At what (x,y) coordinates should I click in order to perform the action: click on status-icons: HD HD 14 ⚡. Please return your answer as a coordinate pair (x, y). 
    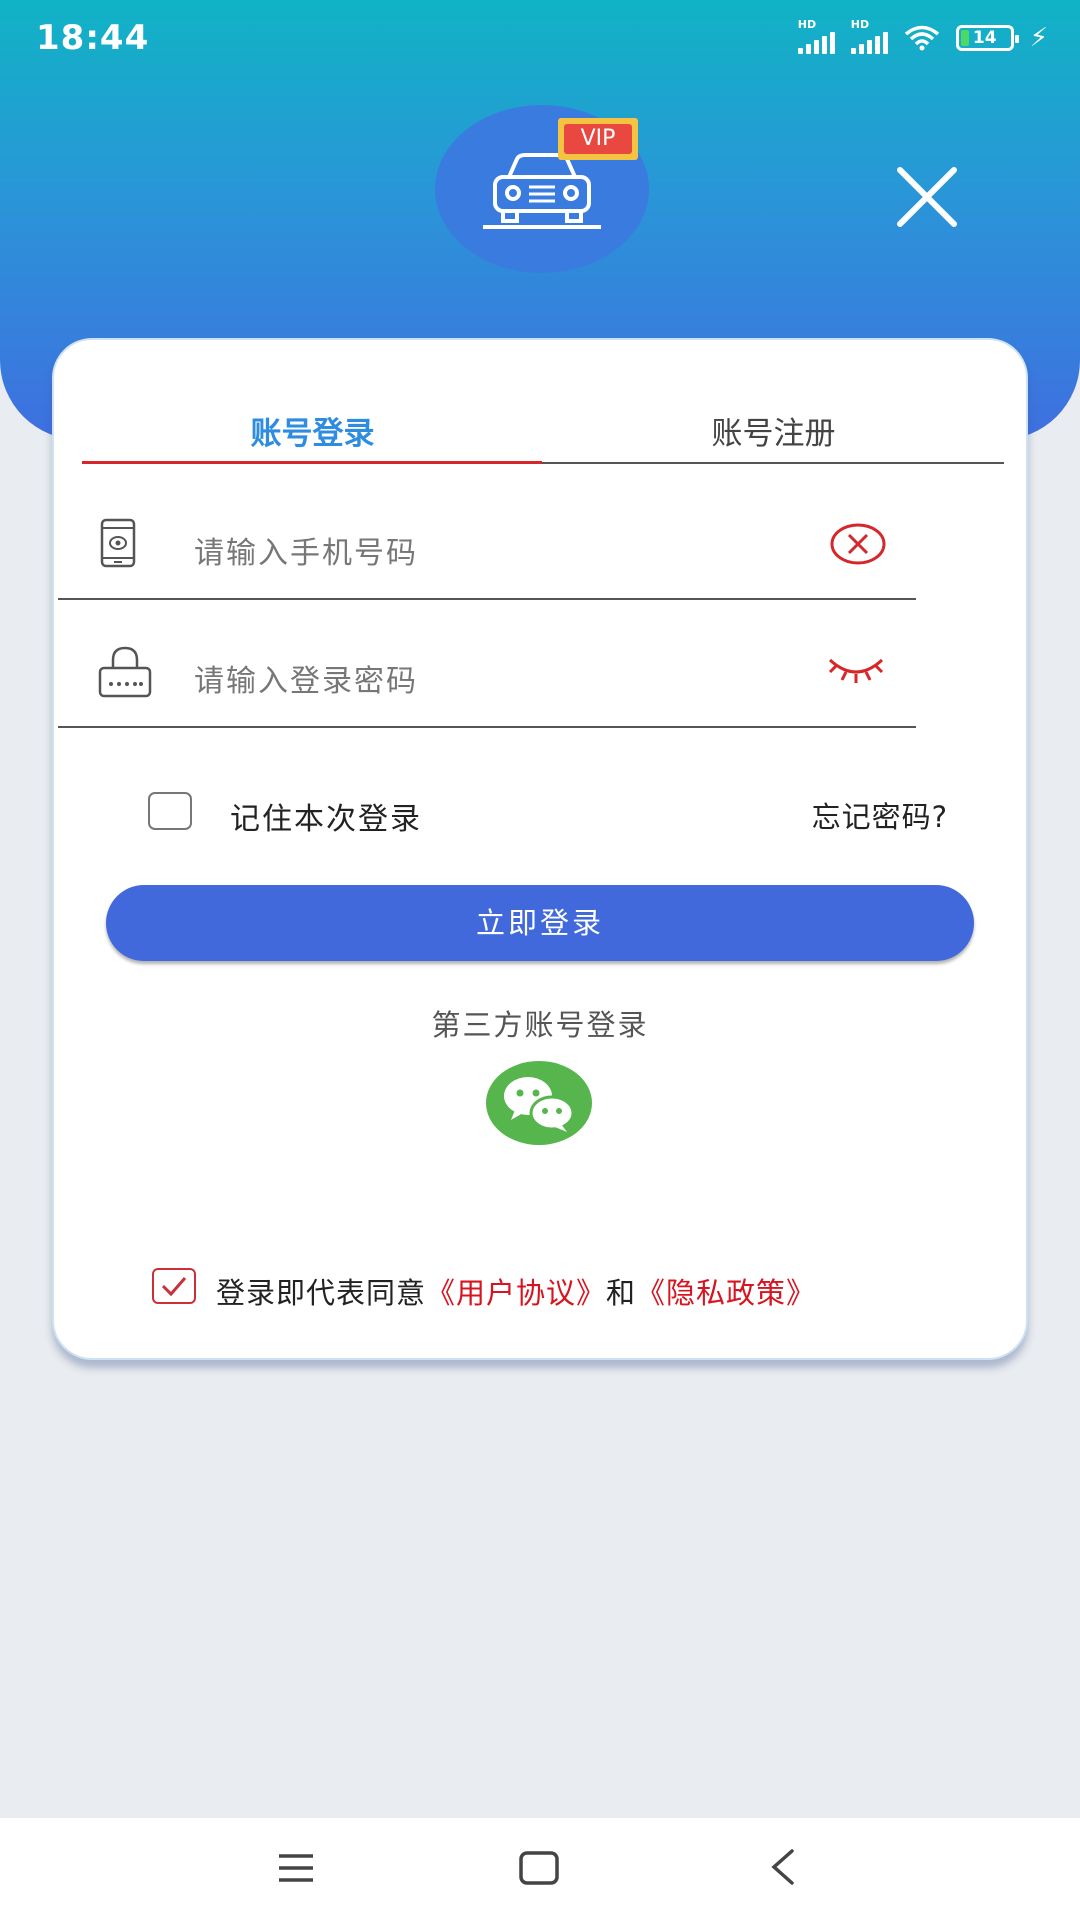
    Looking at the image, I should click on (922, 36).